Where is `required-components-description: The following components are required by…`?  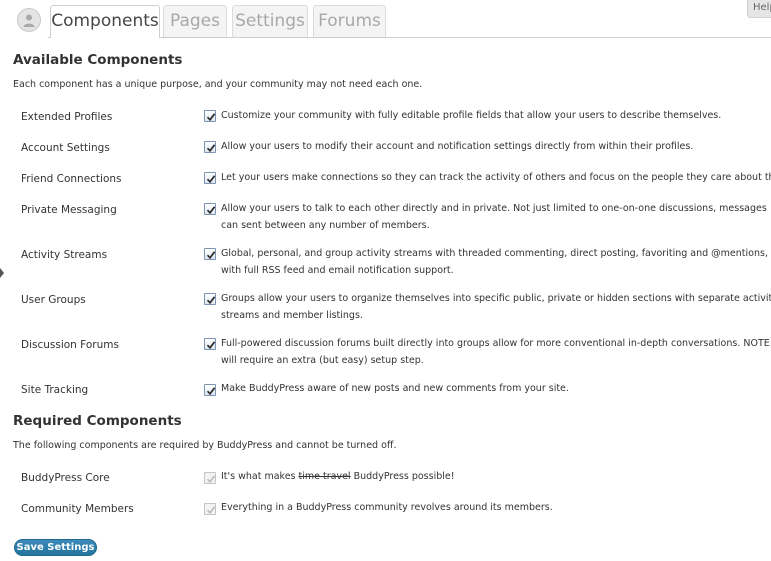
required-components-description: The following components are required by… is located at coordinates (205, 445).